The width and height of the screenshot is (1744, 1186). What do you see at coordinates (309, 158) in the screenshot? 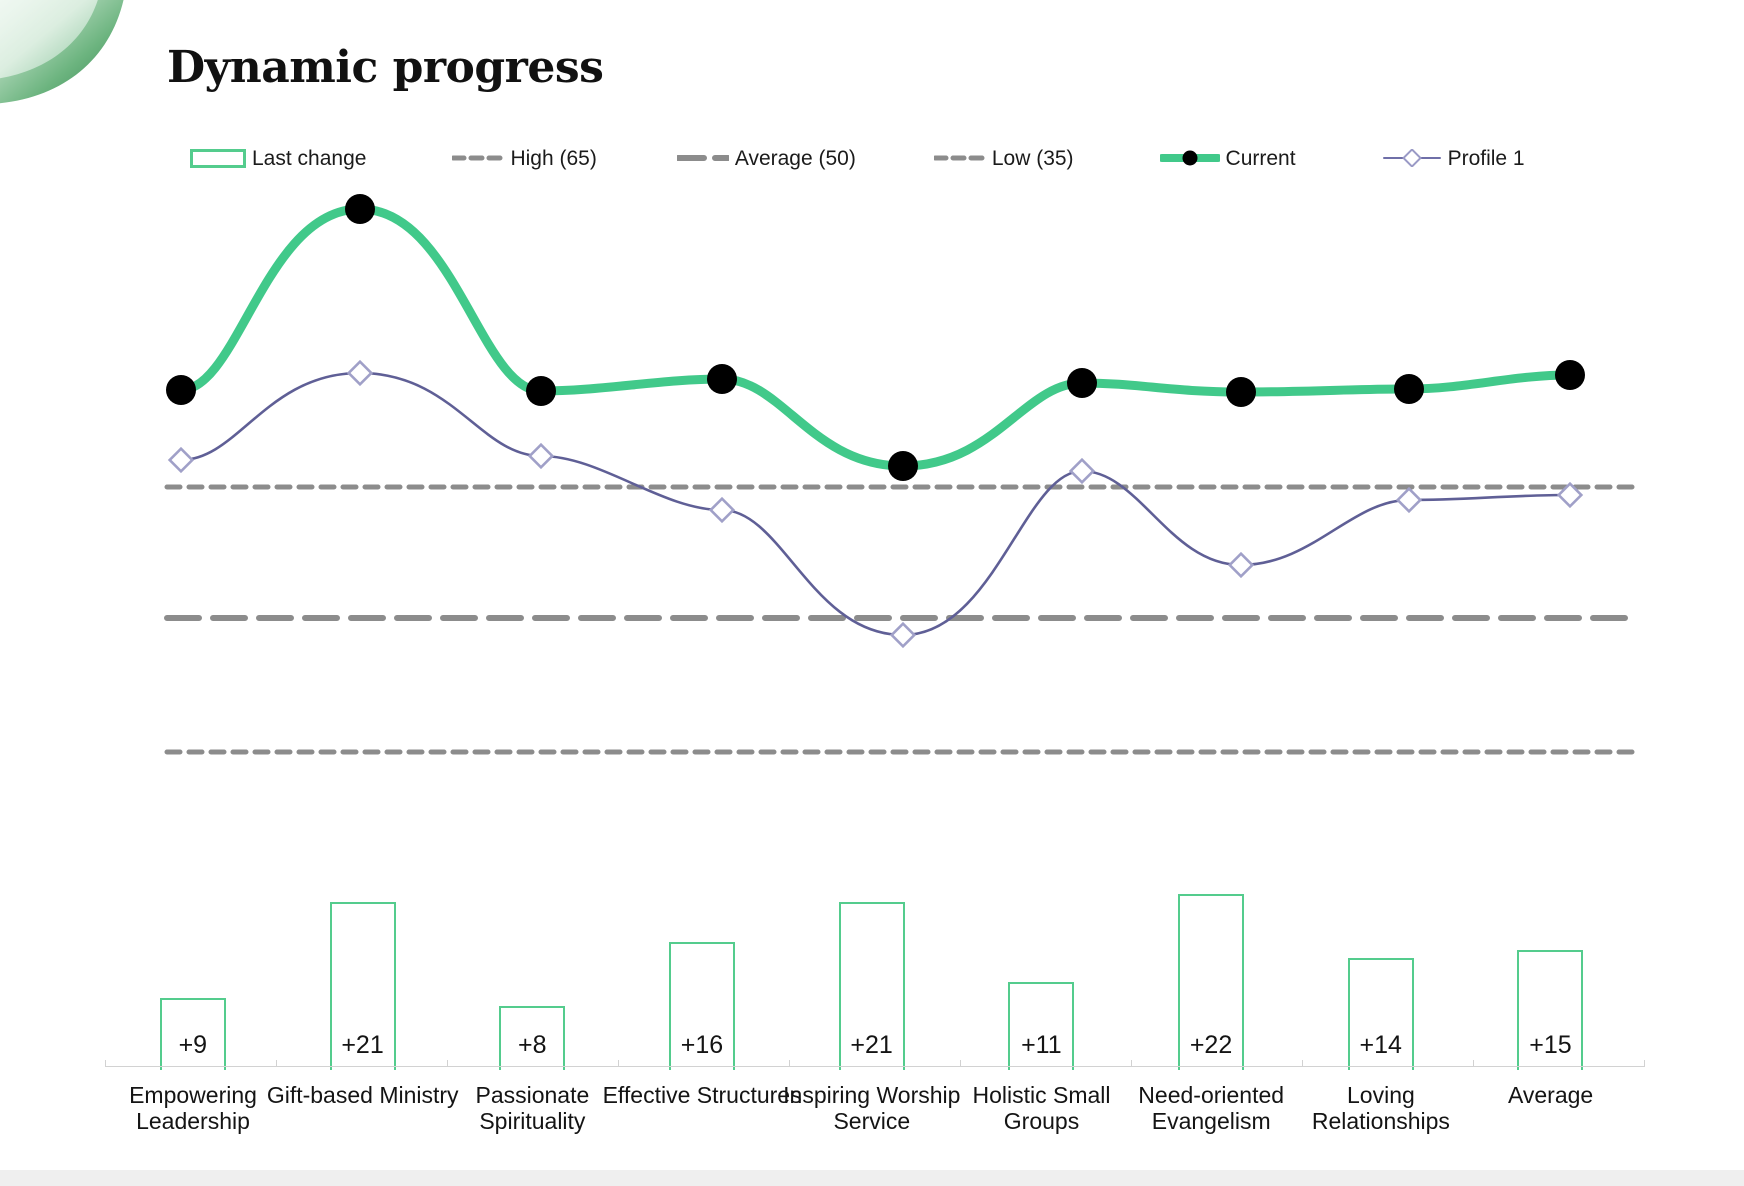
I see `legend-label: Last change` at bounding box center [309, 158].